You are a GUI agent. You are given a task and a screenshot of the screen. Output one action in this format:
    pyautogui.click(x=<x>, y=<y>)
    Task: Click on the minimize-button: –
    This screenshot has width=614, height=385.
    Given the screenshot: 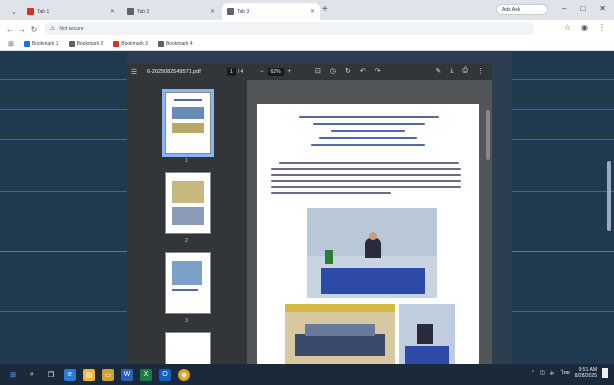 What is the action you would take?
    pyautogui.click(x=564, y=8)
    